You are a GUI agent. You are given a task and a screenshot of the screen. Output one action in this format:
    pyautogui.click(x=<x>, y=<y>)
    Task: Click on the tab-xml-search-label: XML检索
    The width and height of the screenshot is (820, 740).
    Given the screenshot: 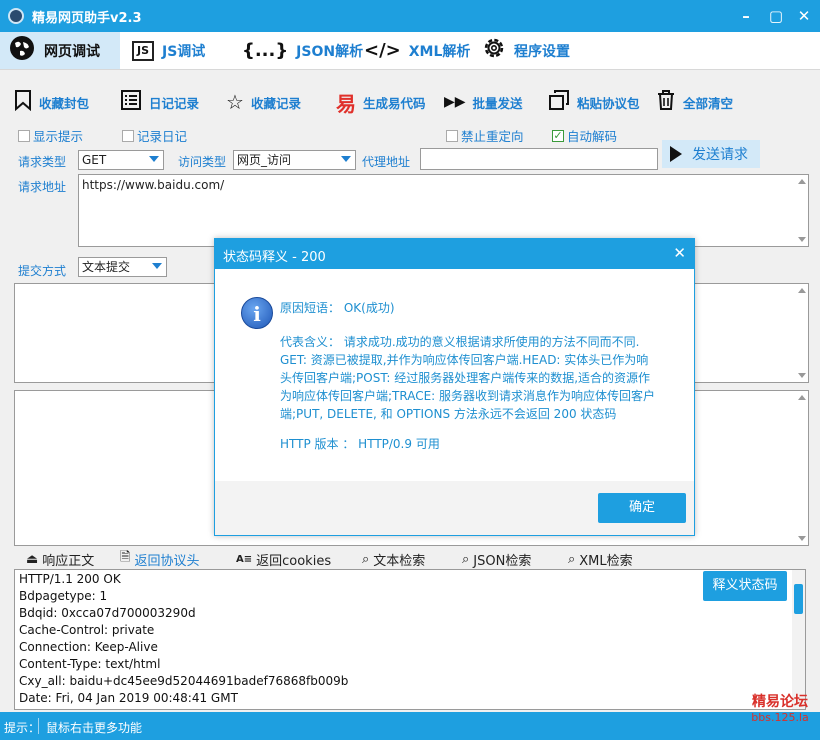 What is the action you would take?
    pyautogui.click(x=606, y=561)
    